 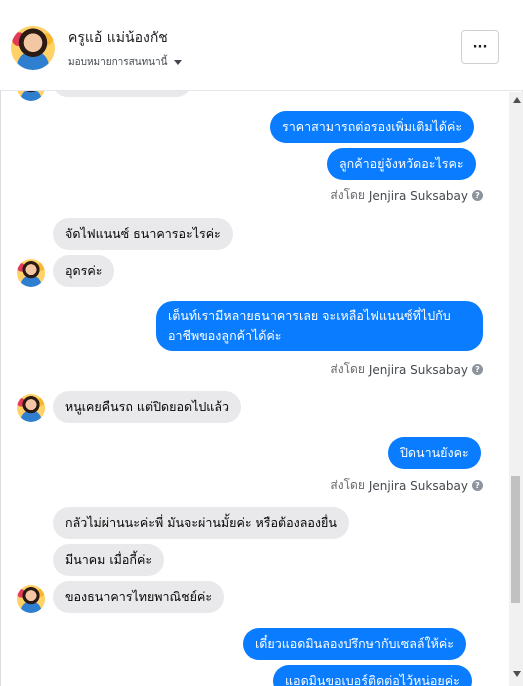 I want to click on more-options-button: ···, so click(x=480, y=47).